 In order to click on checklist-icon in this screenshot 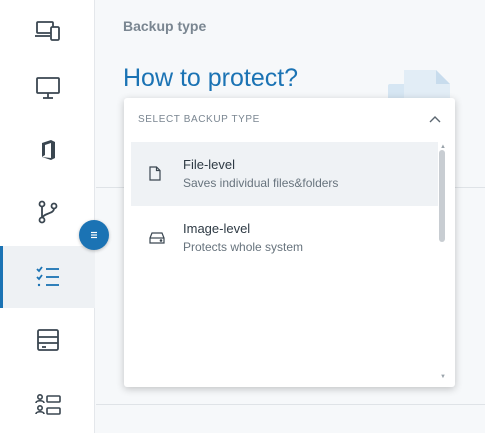, I will do `click(47, 276)`.